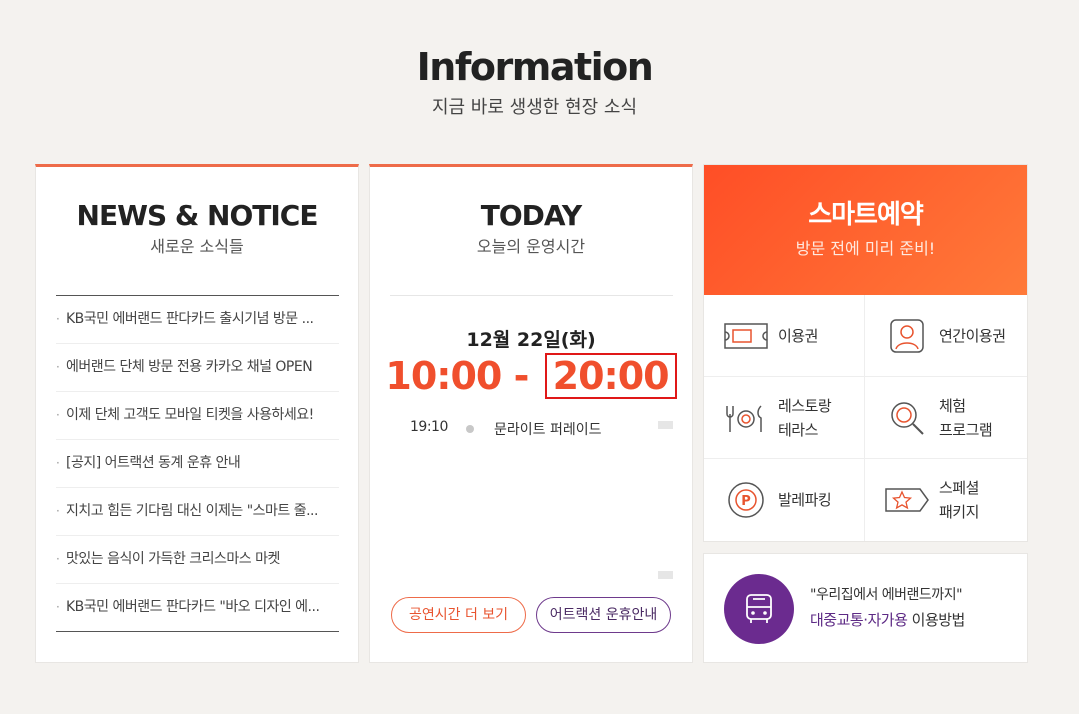  Describe the element at coordinates (859, 620) in the screenshot. I see `transport-methods: 대중교통·자가용` at that location.